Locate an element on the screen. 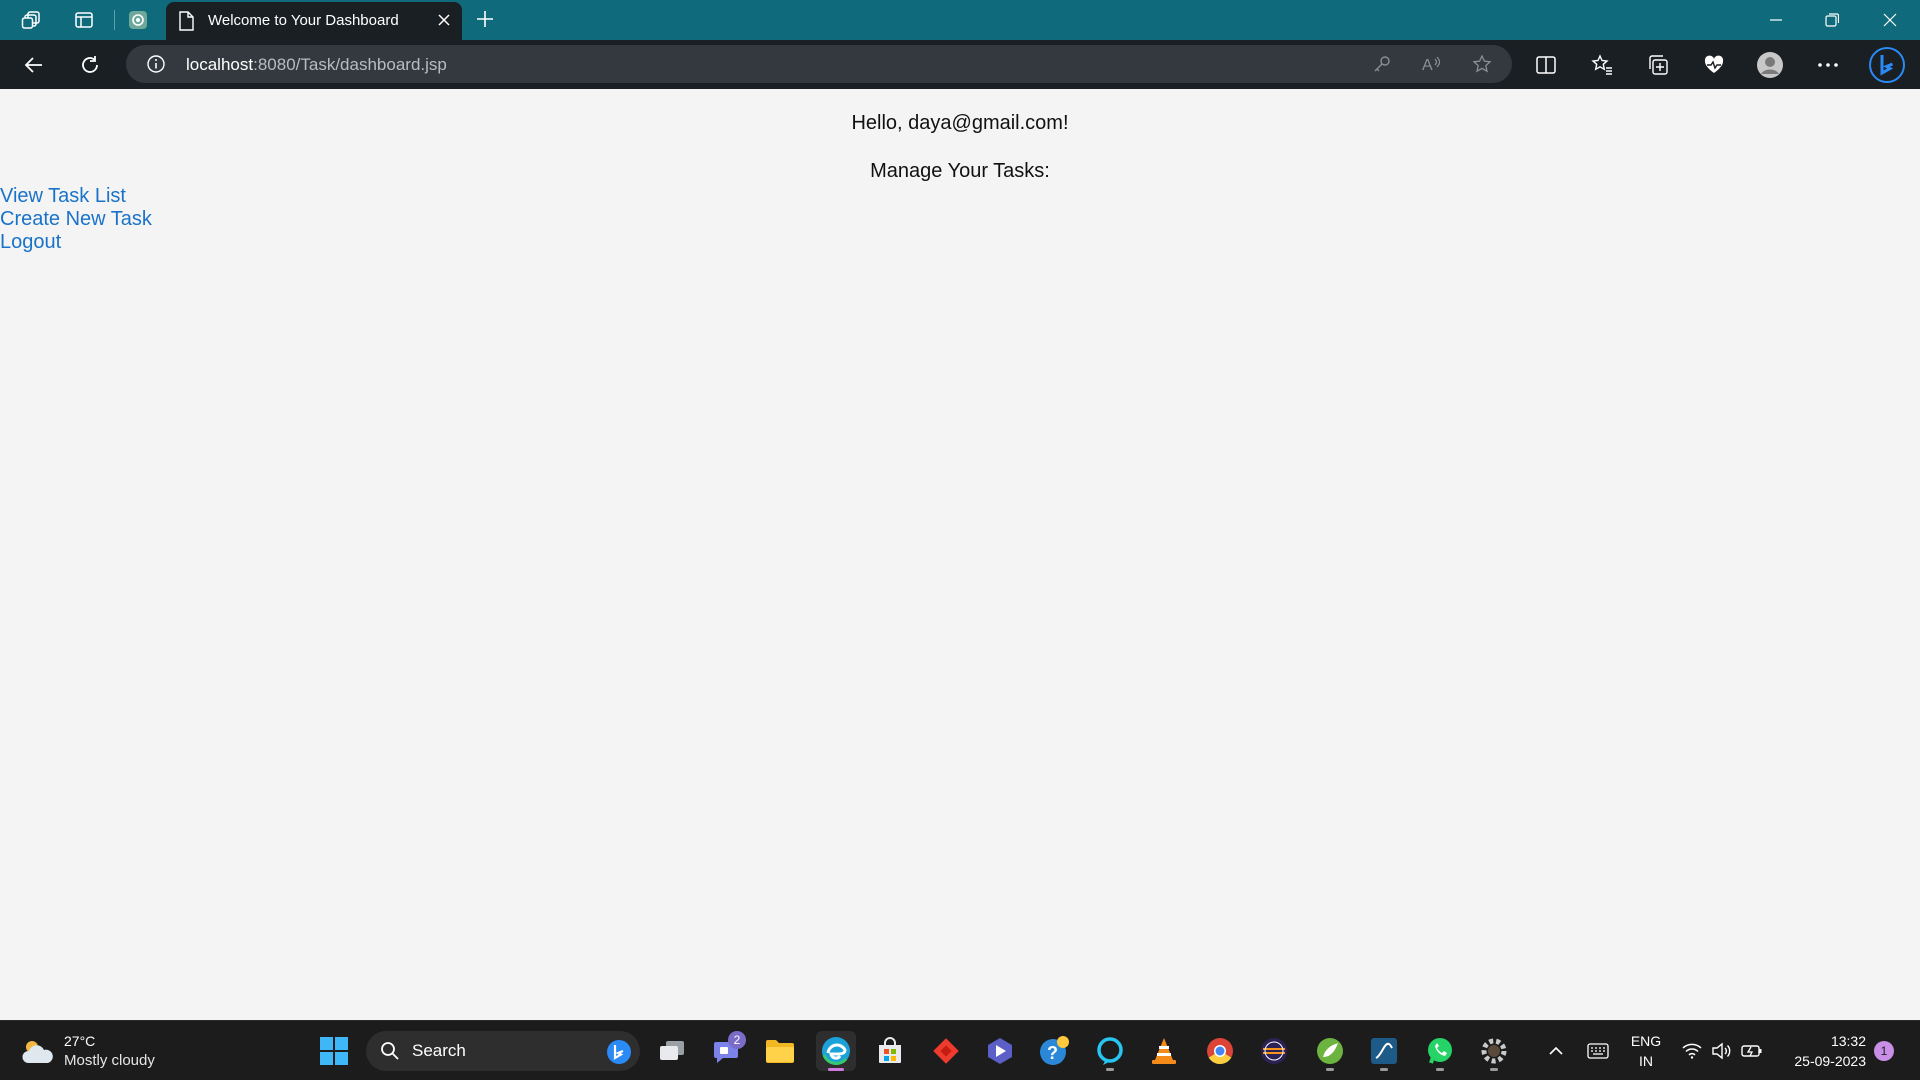  logout-link: Logout is located at coordinates (76, 242).